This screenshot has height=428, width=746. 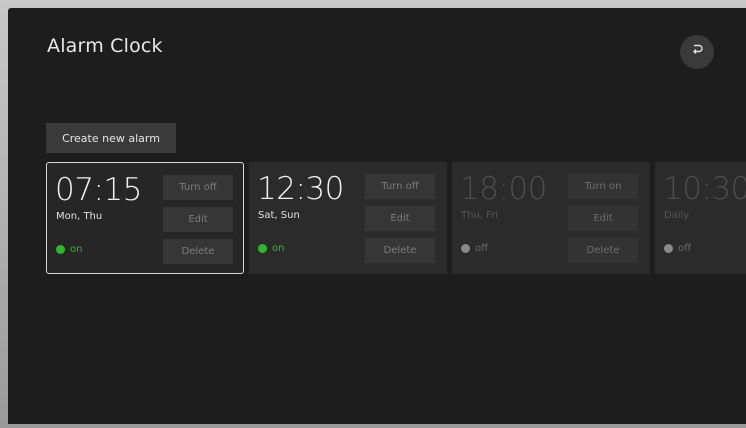 I want to click on alarm-card: 10:30 Daily off, so click(x=700, y=218).